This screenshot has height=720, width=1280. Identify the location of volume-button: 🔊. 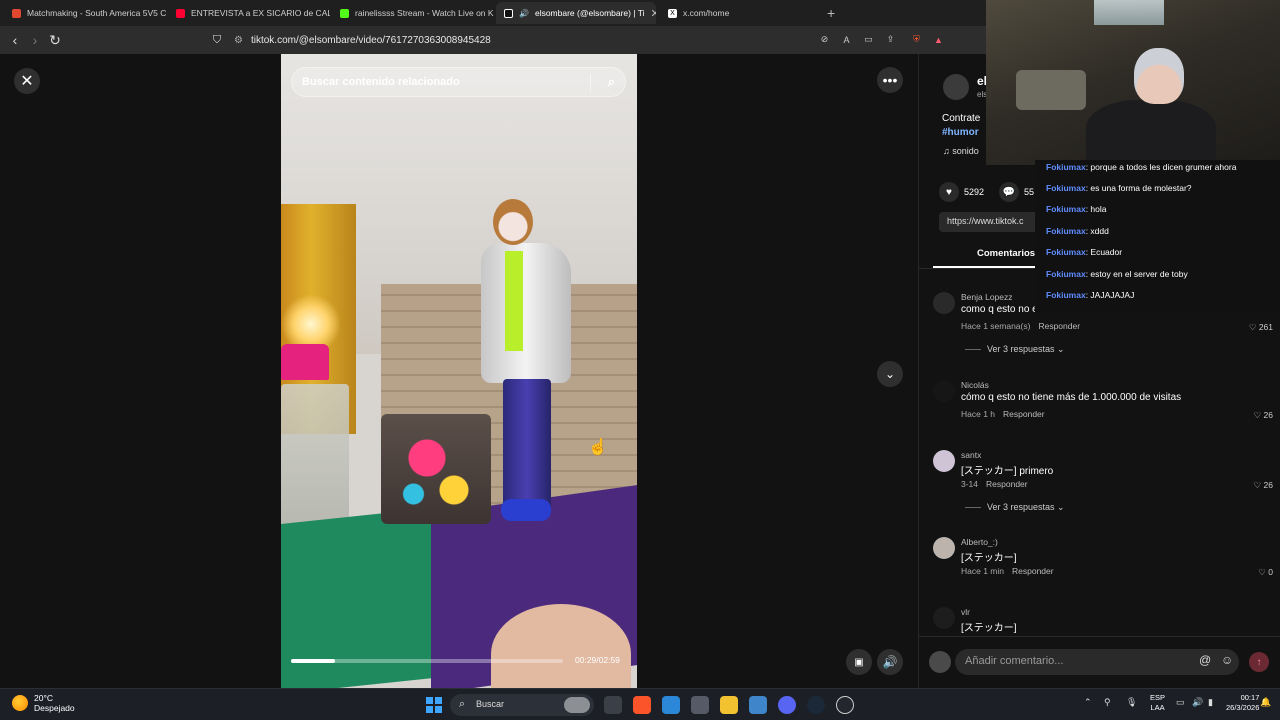
(890, 662).